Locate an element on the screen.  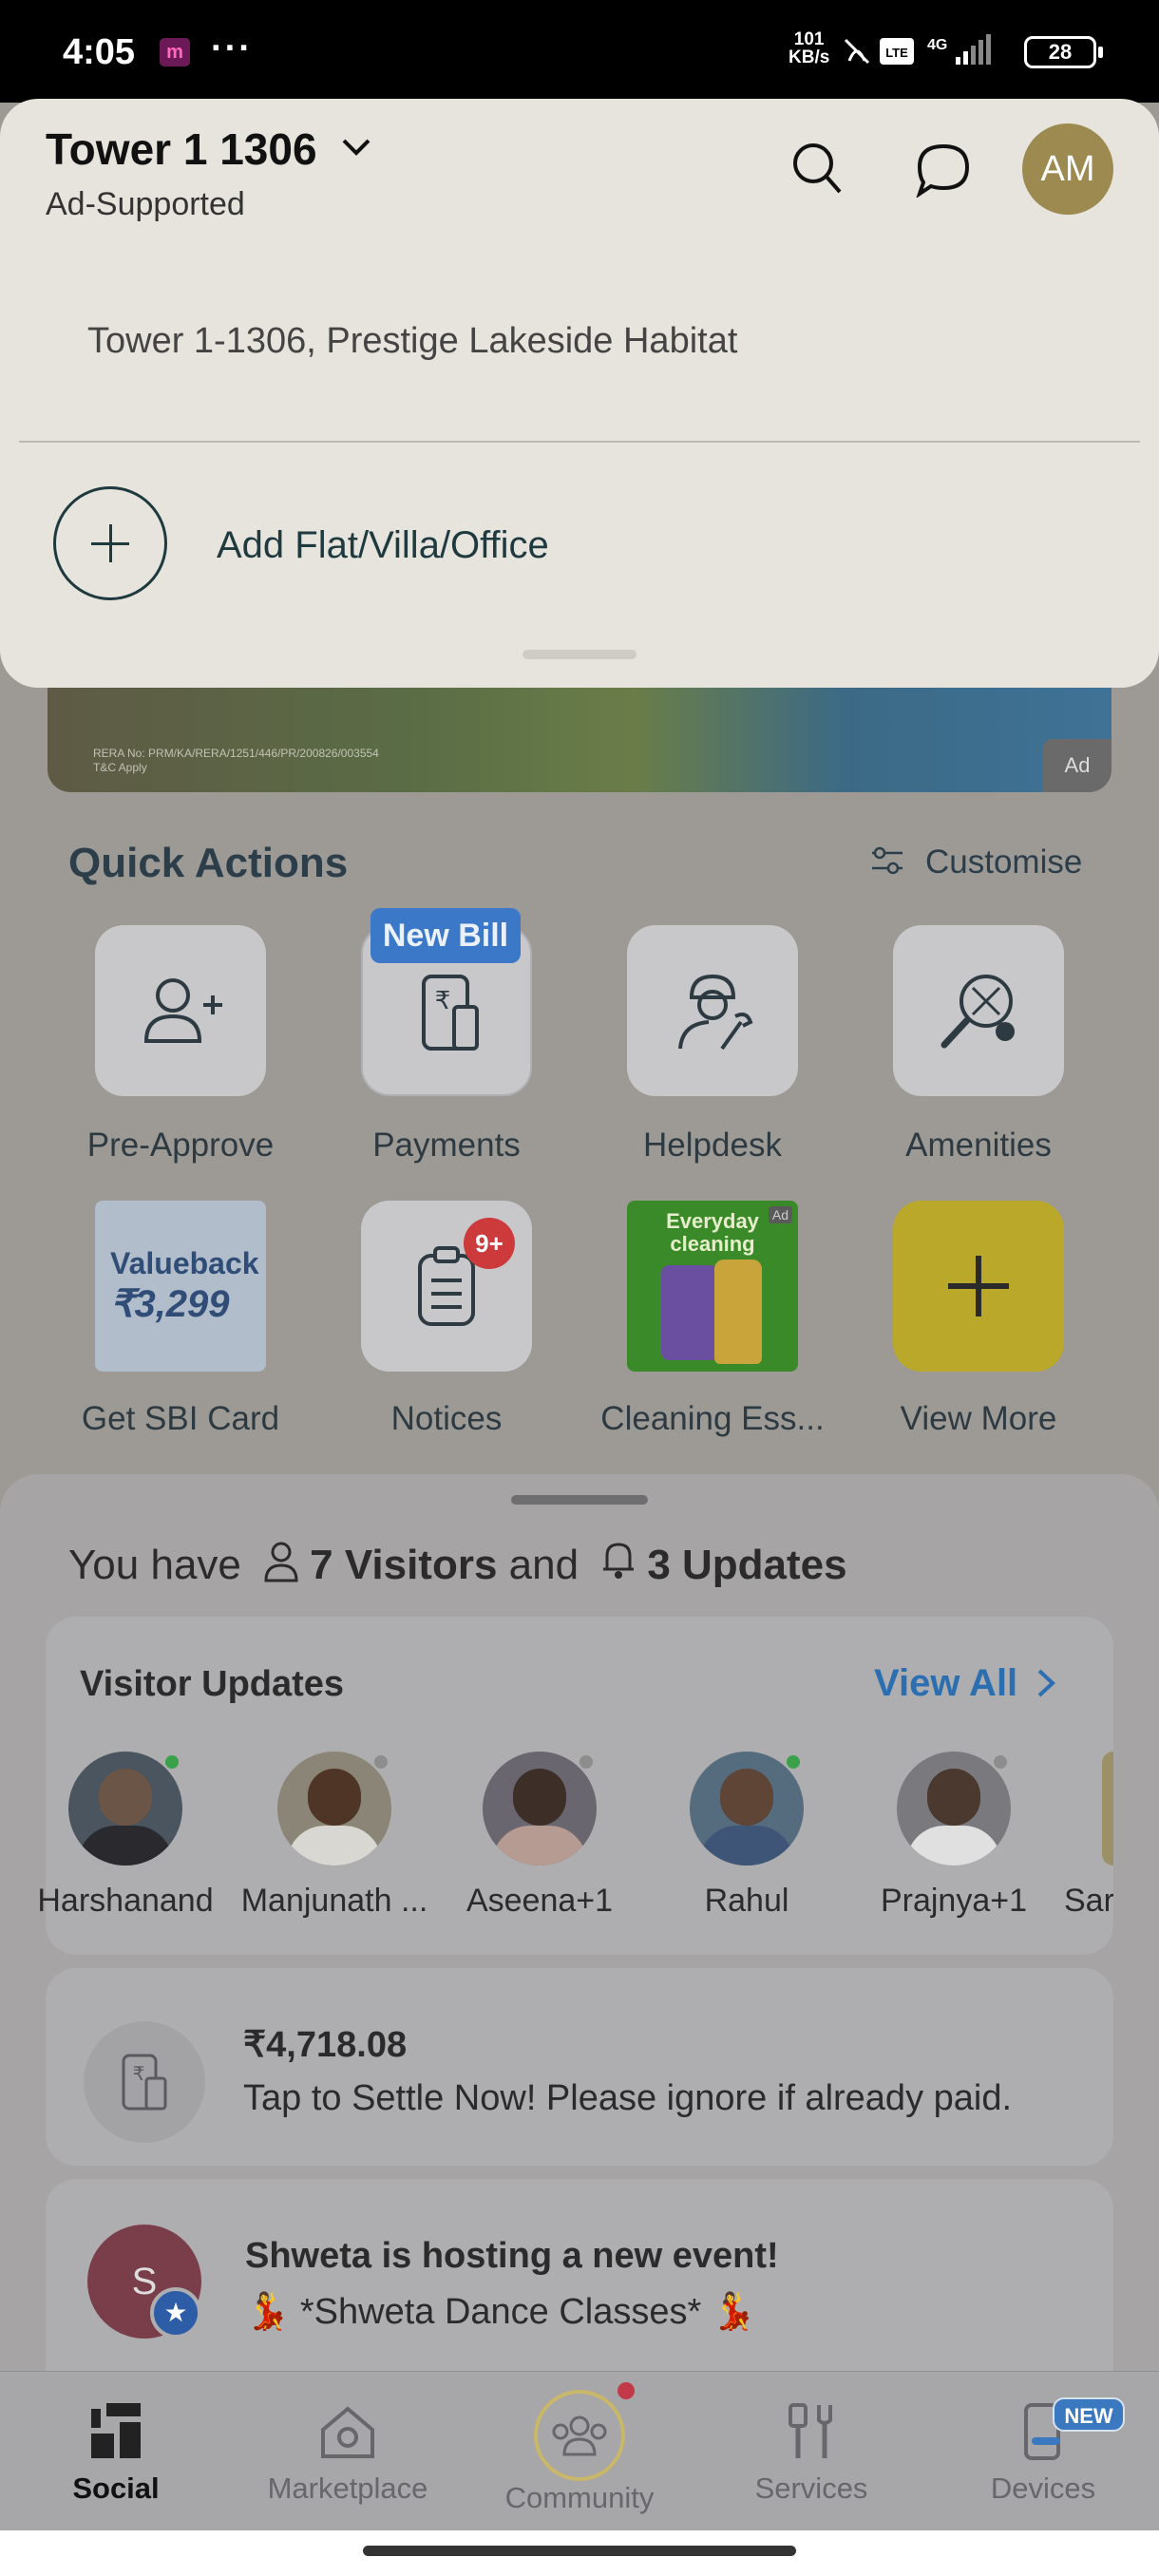
pre-approve-tile is located at coordinates (180, 1010).